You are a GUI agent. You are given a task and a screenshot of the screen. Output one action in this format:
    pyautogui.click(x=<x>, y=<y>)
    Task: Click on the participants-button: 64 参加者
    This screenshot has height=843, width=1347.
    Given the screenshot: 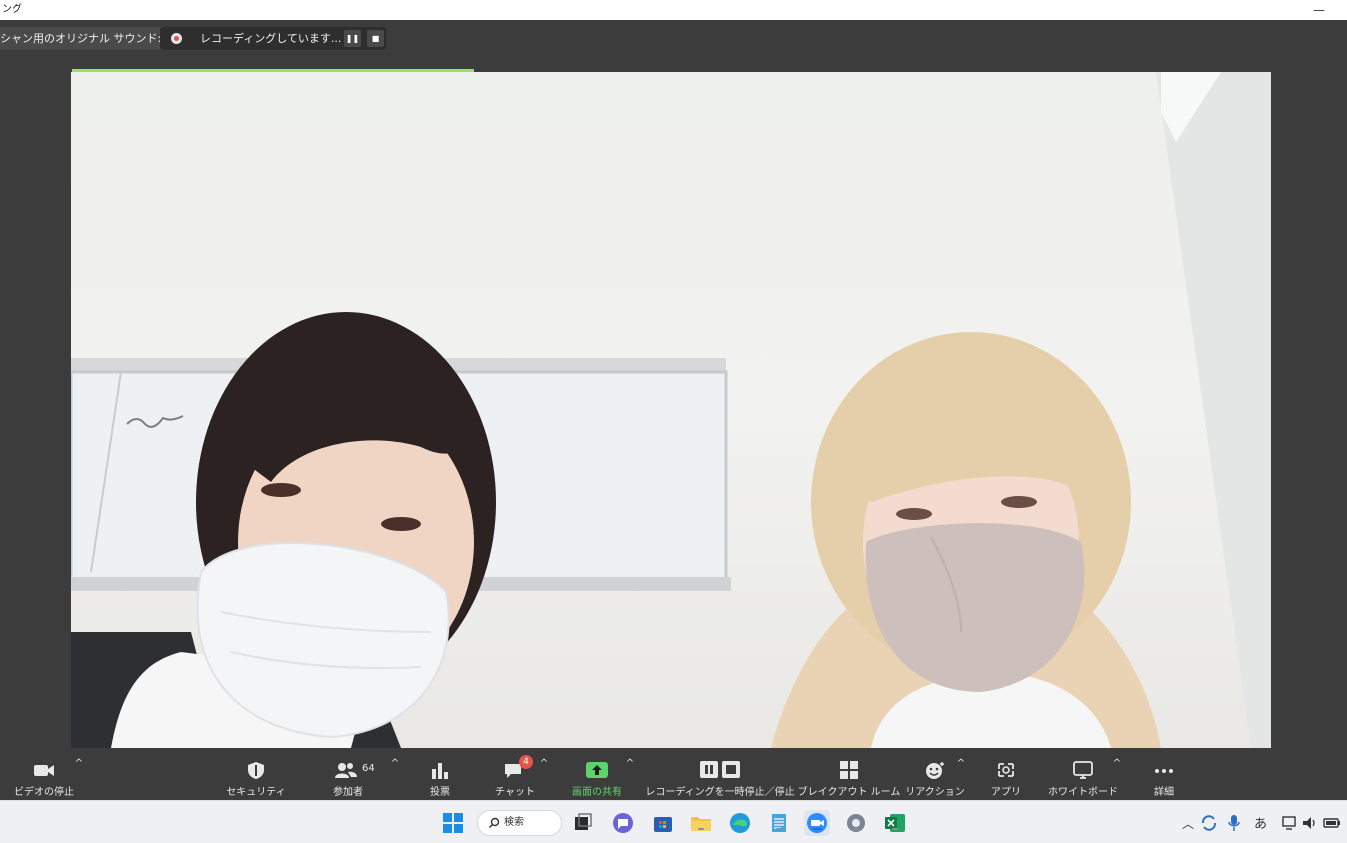 What is the action you would take?
    pyautogui.click(x=348, y=779)
    